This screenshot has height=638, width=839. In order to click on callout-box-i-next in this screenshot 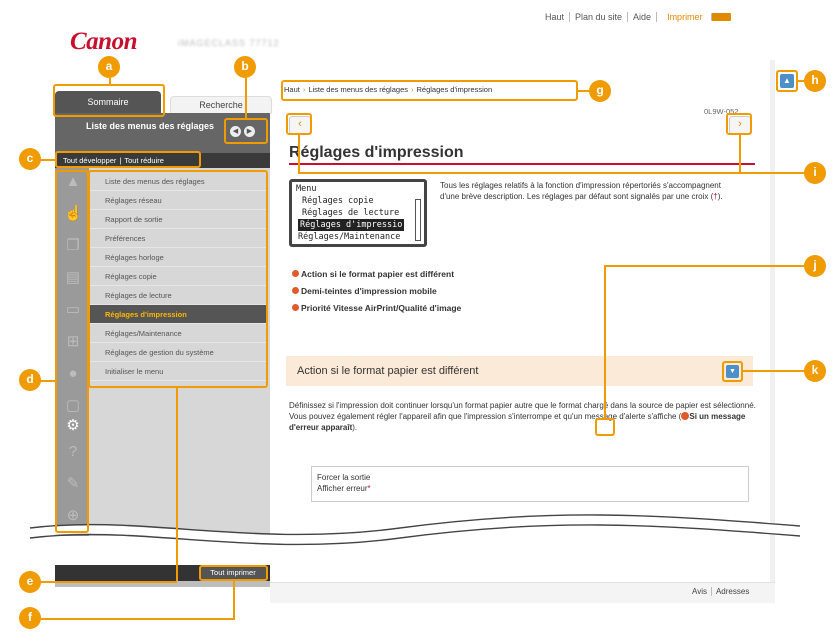, I will do `click(739, 124)`.